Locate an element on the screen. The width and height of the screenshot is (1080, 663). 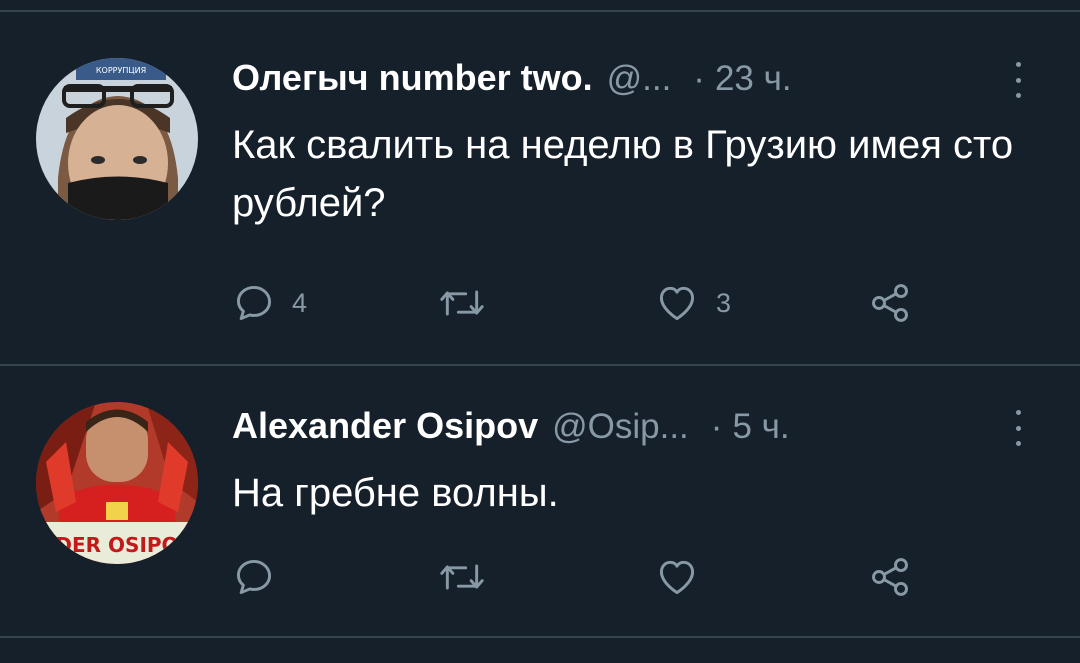
reply-button is located at coordinates (262, 577).